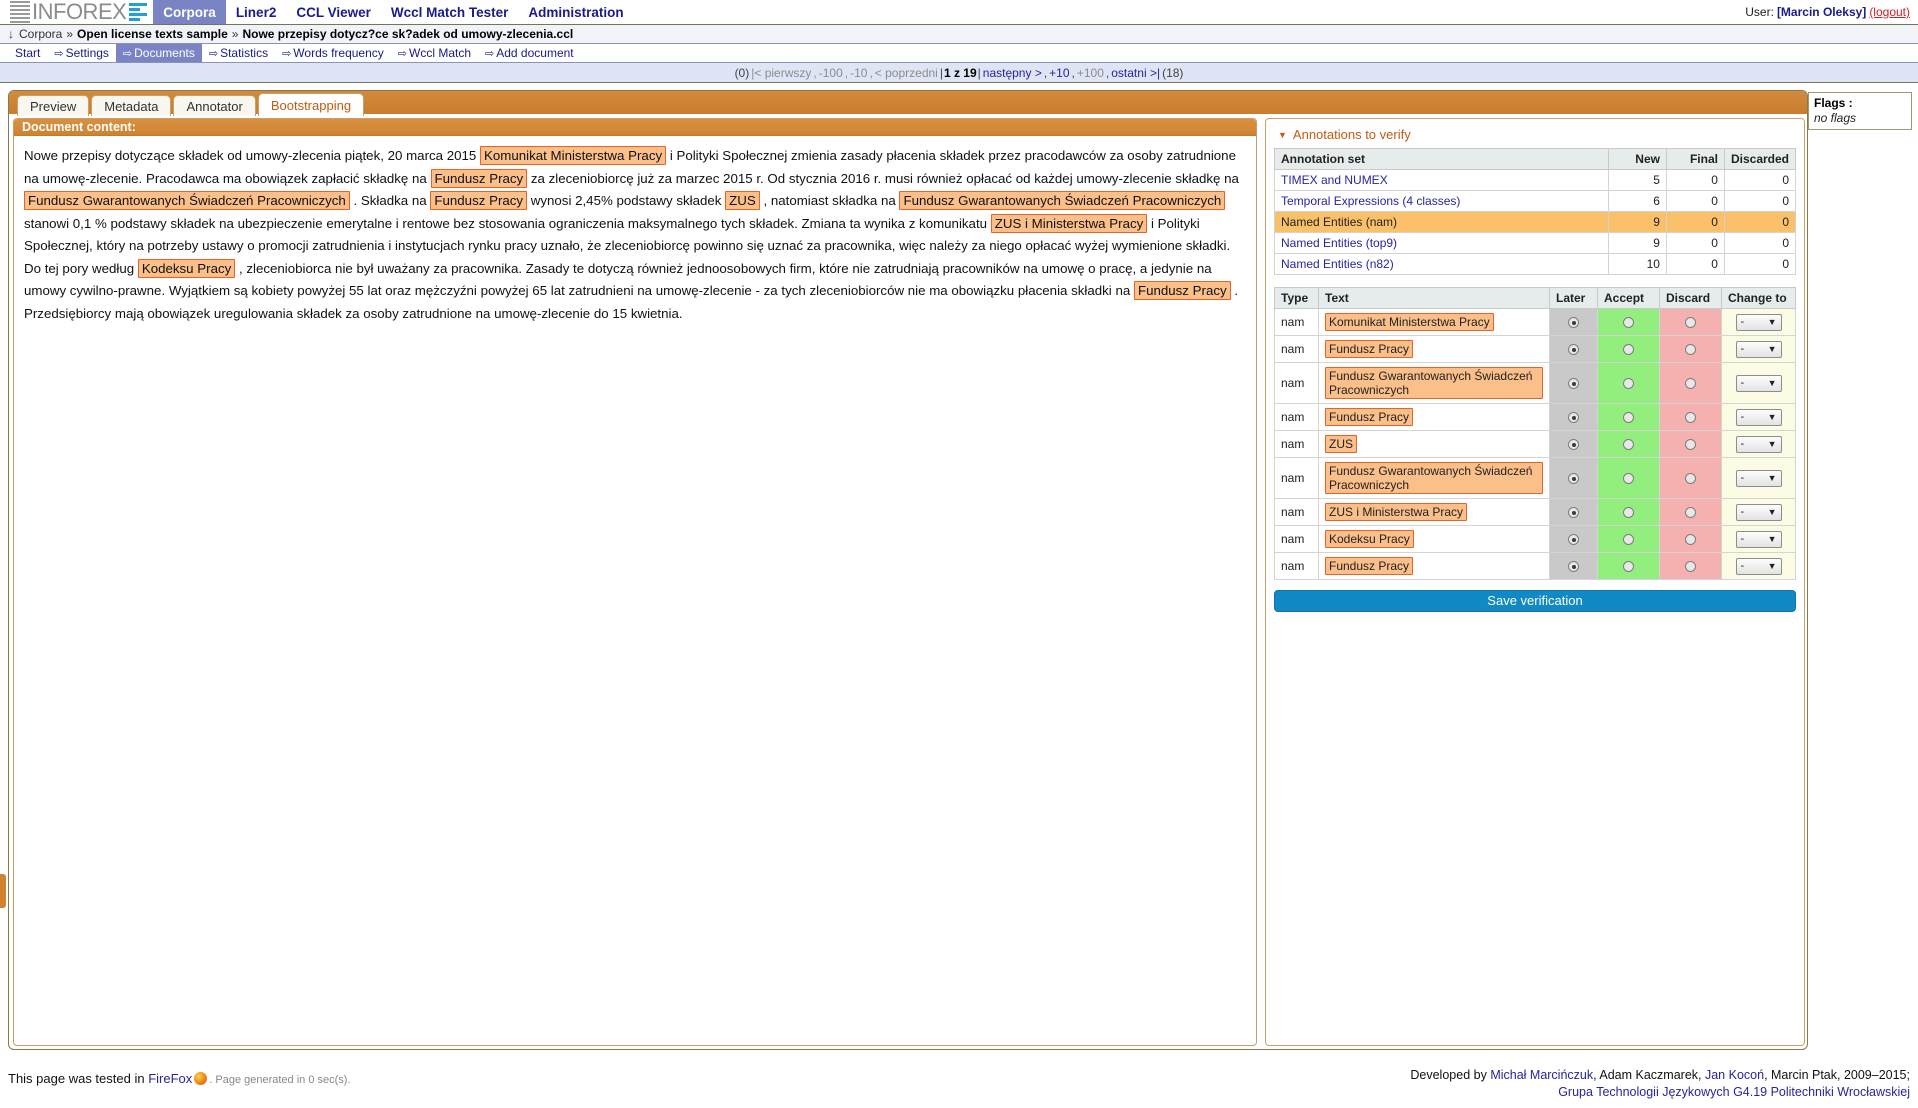 The height and width of the screenshot is (1108, 1918). Describe the element at coordinates (1535, 201) in the screenshot. I see `table-row: Temporal Expressions (4 classes) 6 0 0` at that location.